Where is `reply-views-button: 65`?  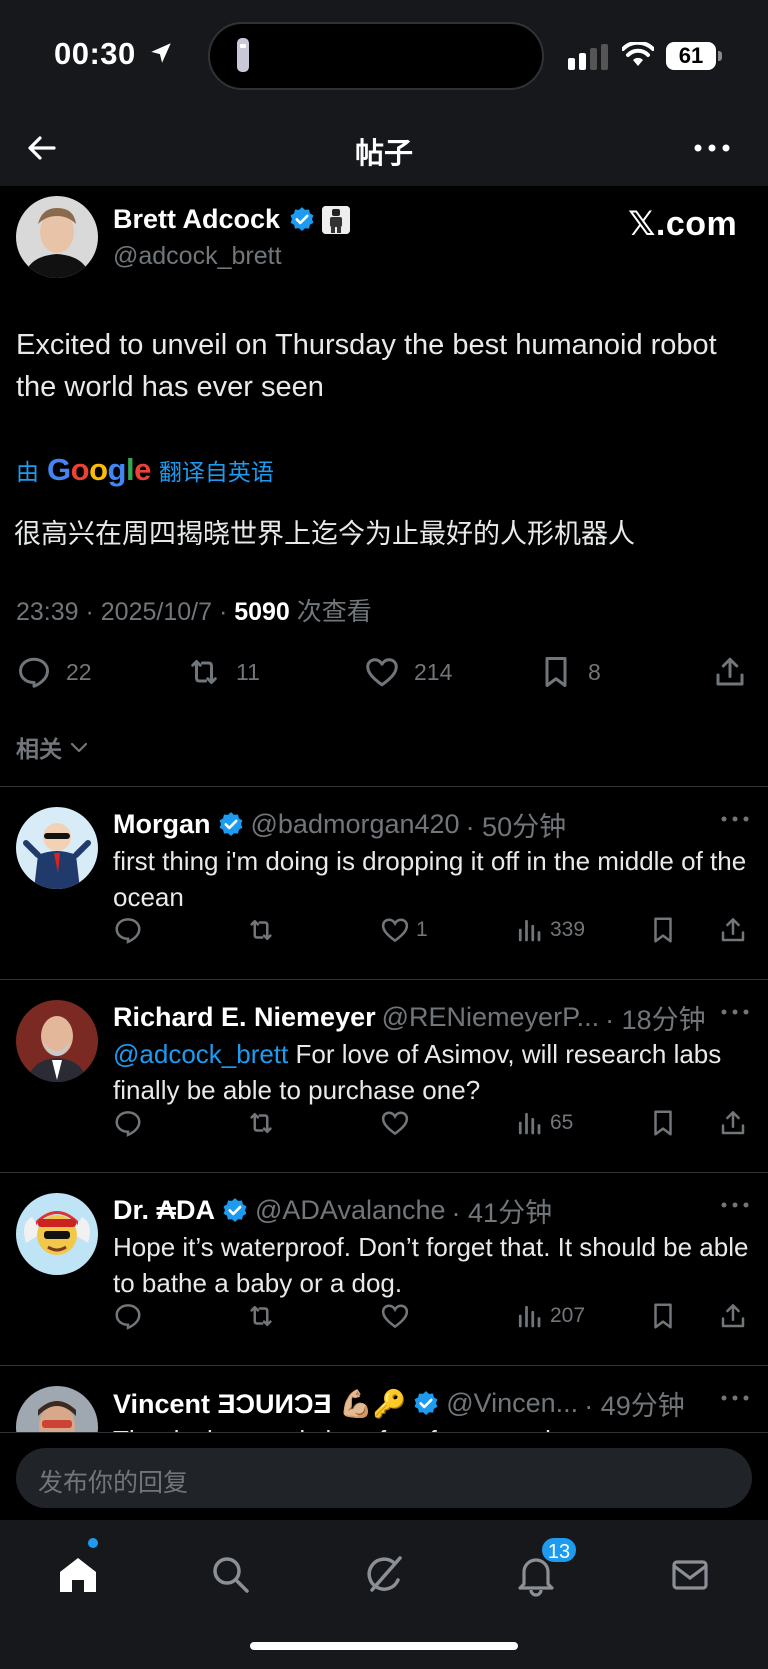
reply-views-button: 65 is located at coordinates (543, 1123).